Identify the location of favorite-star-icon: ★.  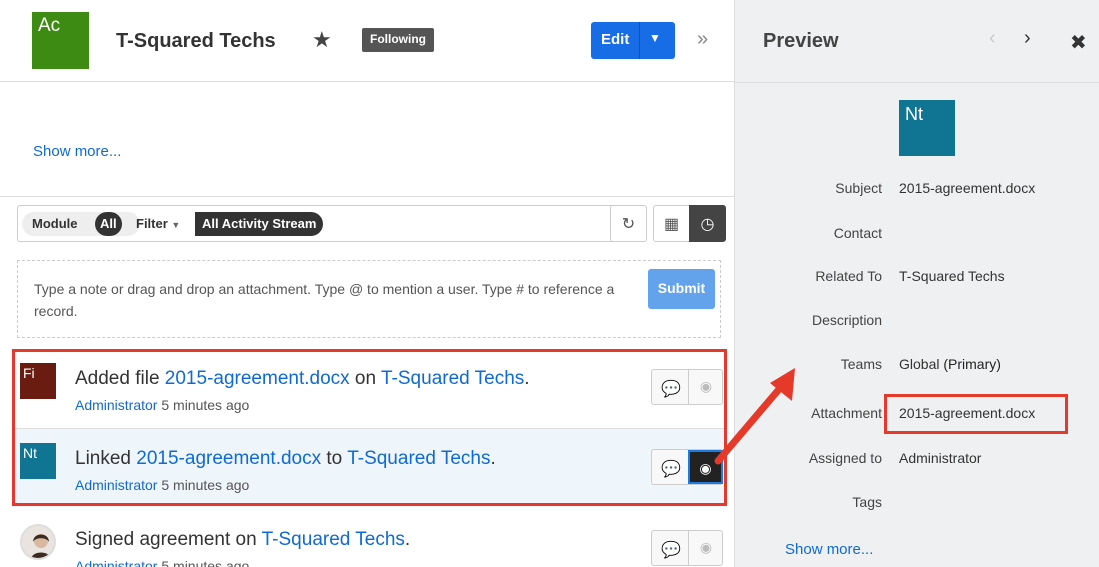
(322, 40).